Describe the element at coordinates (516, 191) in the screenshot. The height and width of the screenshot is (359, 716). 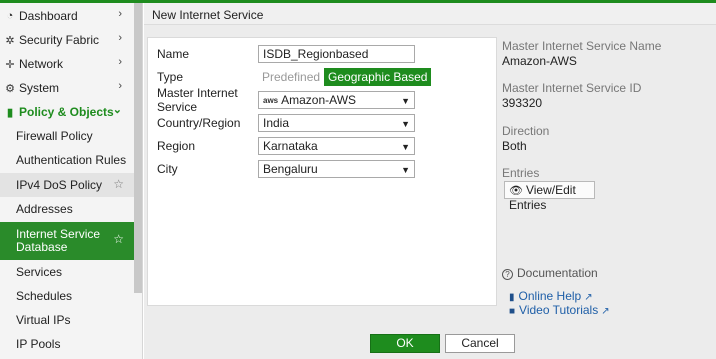
I see `eye-icon: 👁` at that location.